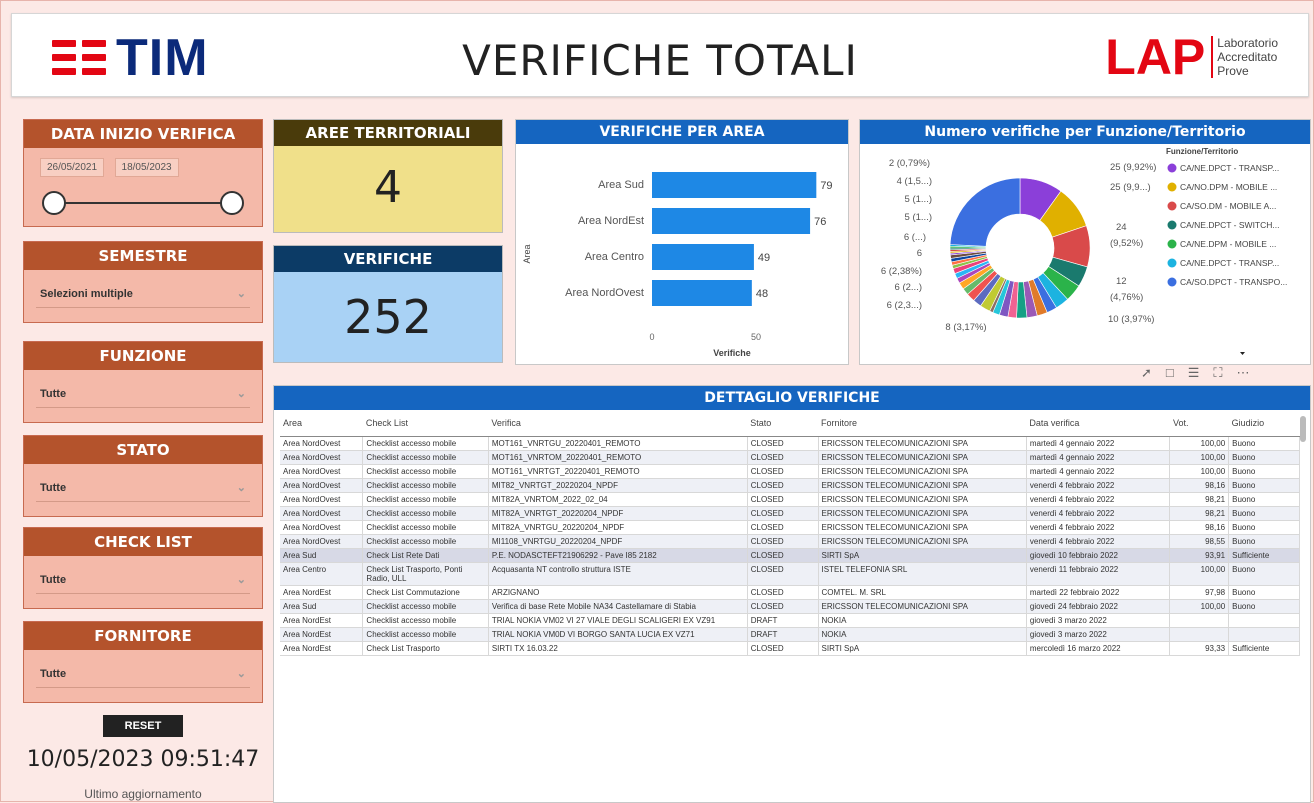  What do you see at coordinates (321, 423) in the screenshot?
I see `column-header-area: Area` at bounding box center [321, 423].